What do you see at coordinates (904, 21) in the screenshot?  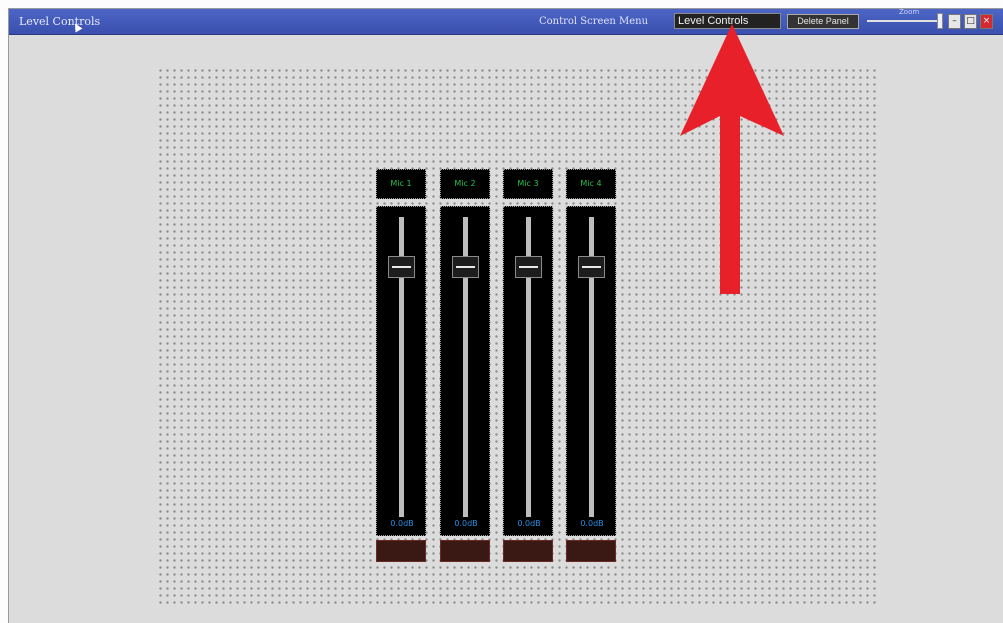 I see `zoom-slider` at bounding box center [904, 21].